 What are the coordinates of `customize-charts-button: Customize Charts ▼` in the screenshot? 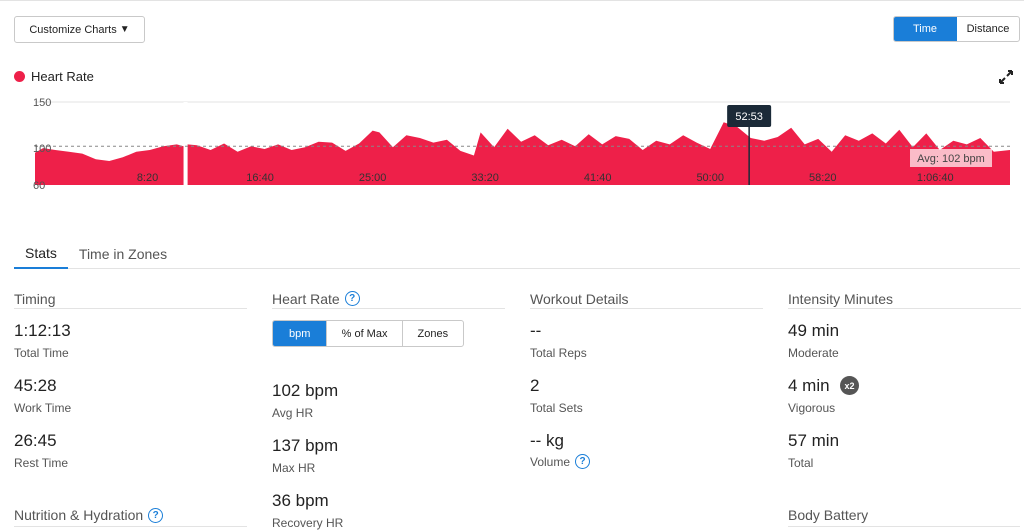 It's located at (79, 29).